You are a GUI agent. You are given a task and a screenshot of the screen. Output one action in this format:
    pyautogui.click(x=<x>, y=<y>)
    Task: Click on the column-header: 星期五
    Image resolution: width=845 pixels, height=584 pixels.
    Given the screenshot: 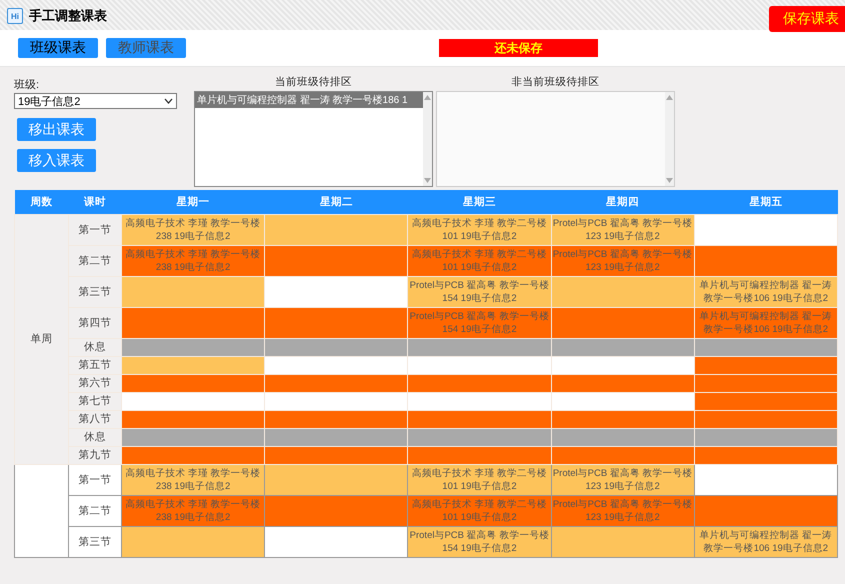 What is the action you would take?
    pyautogui.click(x=766, y=202)
    